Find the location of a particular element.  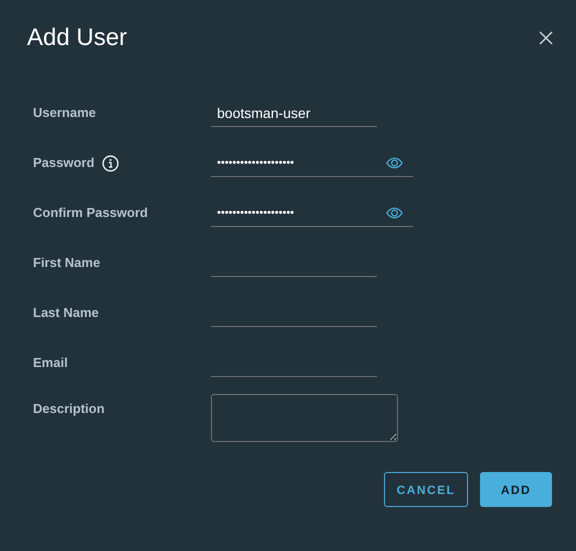

field-label: Password is located at coordinates (63, 163).